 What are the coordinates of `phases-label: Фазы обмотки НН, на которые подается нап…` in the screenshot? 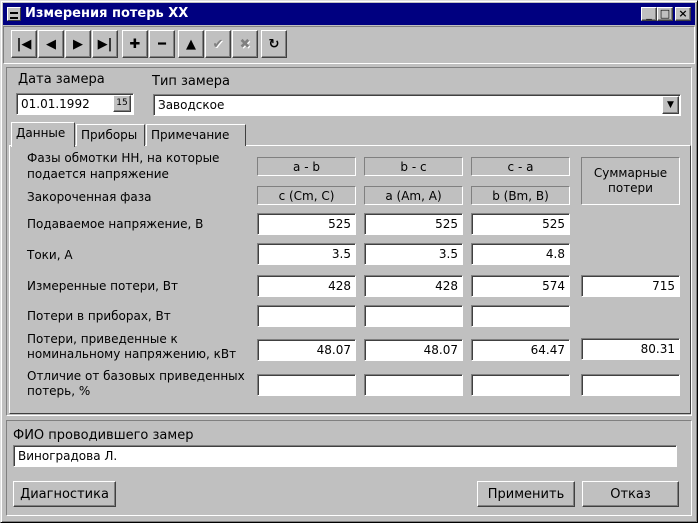 It's located at (123, 166).